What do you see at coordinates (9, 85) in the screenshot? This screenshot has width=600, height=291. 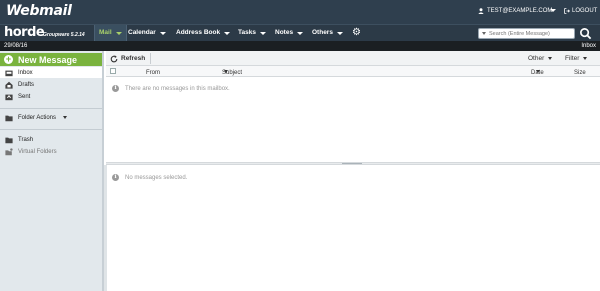 I see `drafts-icon` at bounding box center [9, 85].